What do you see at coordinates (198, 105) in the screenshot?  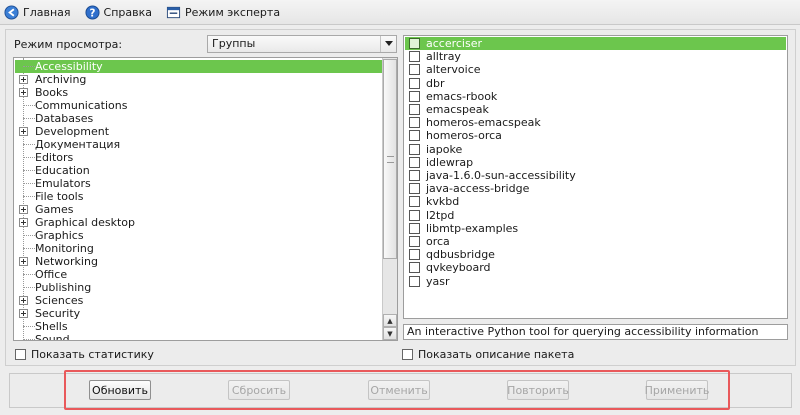 I see `group-item: Communications` at bounding box center [198, 105].